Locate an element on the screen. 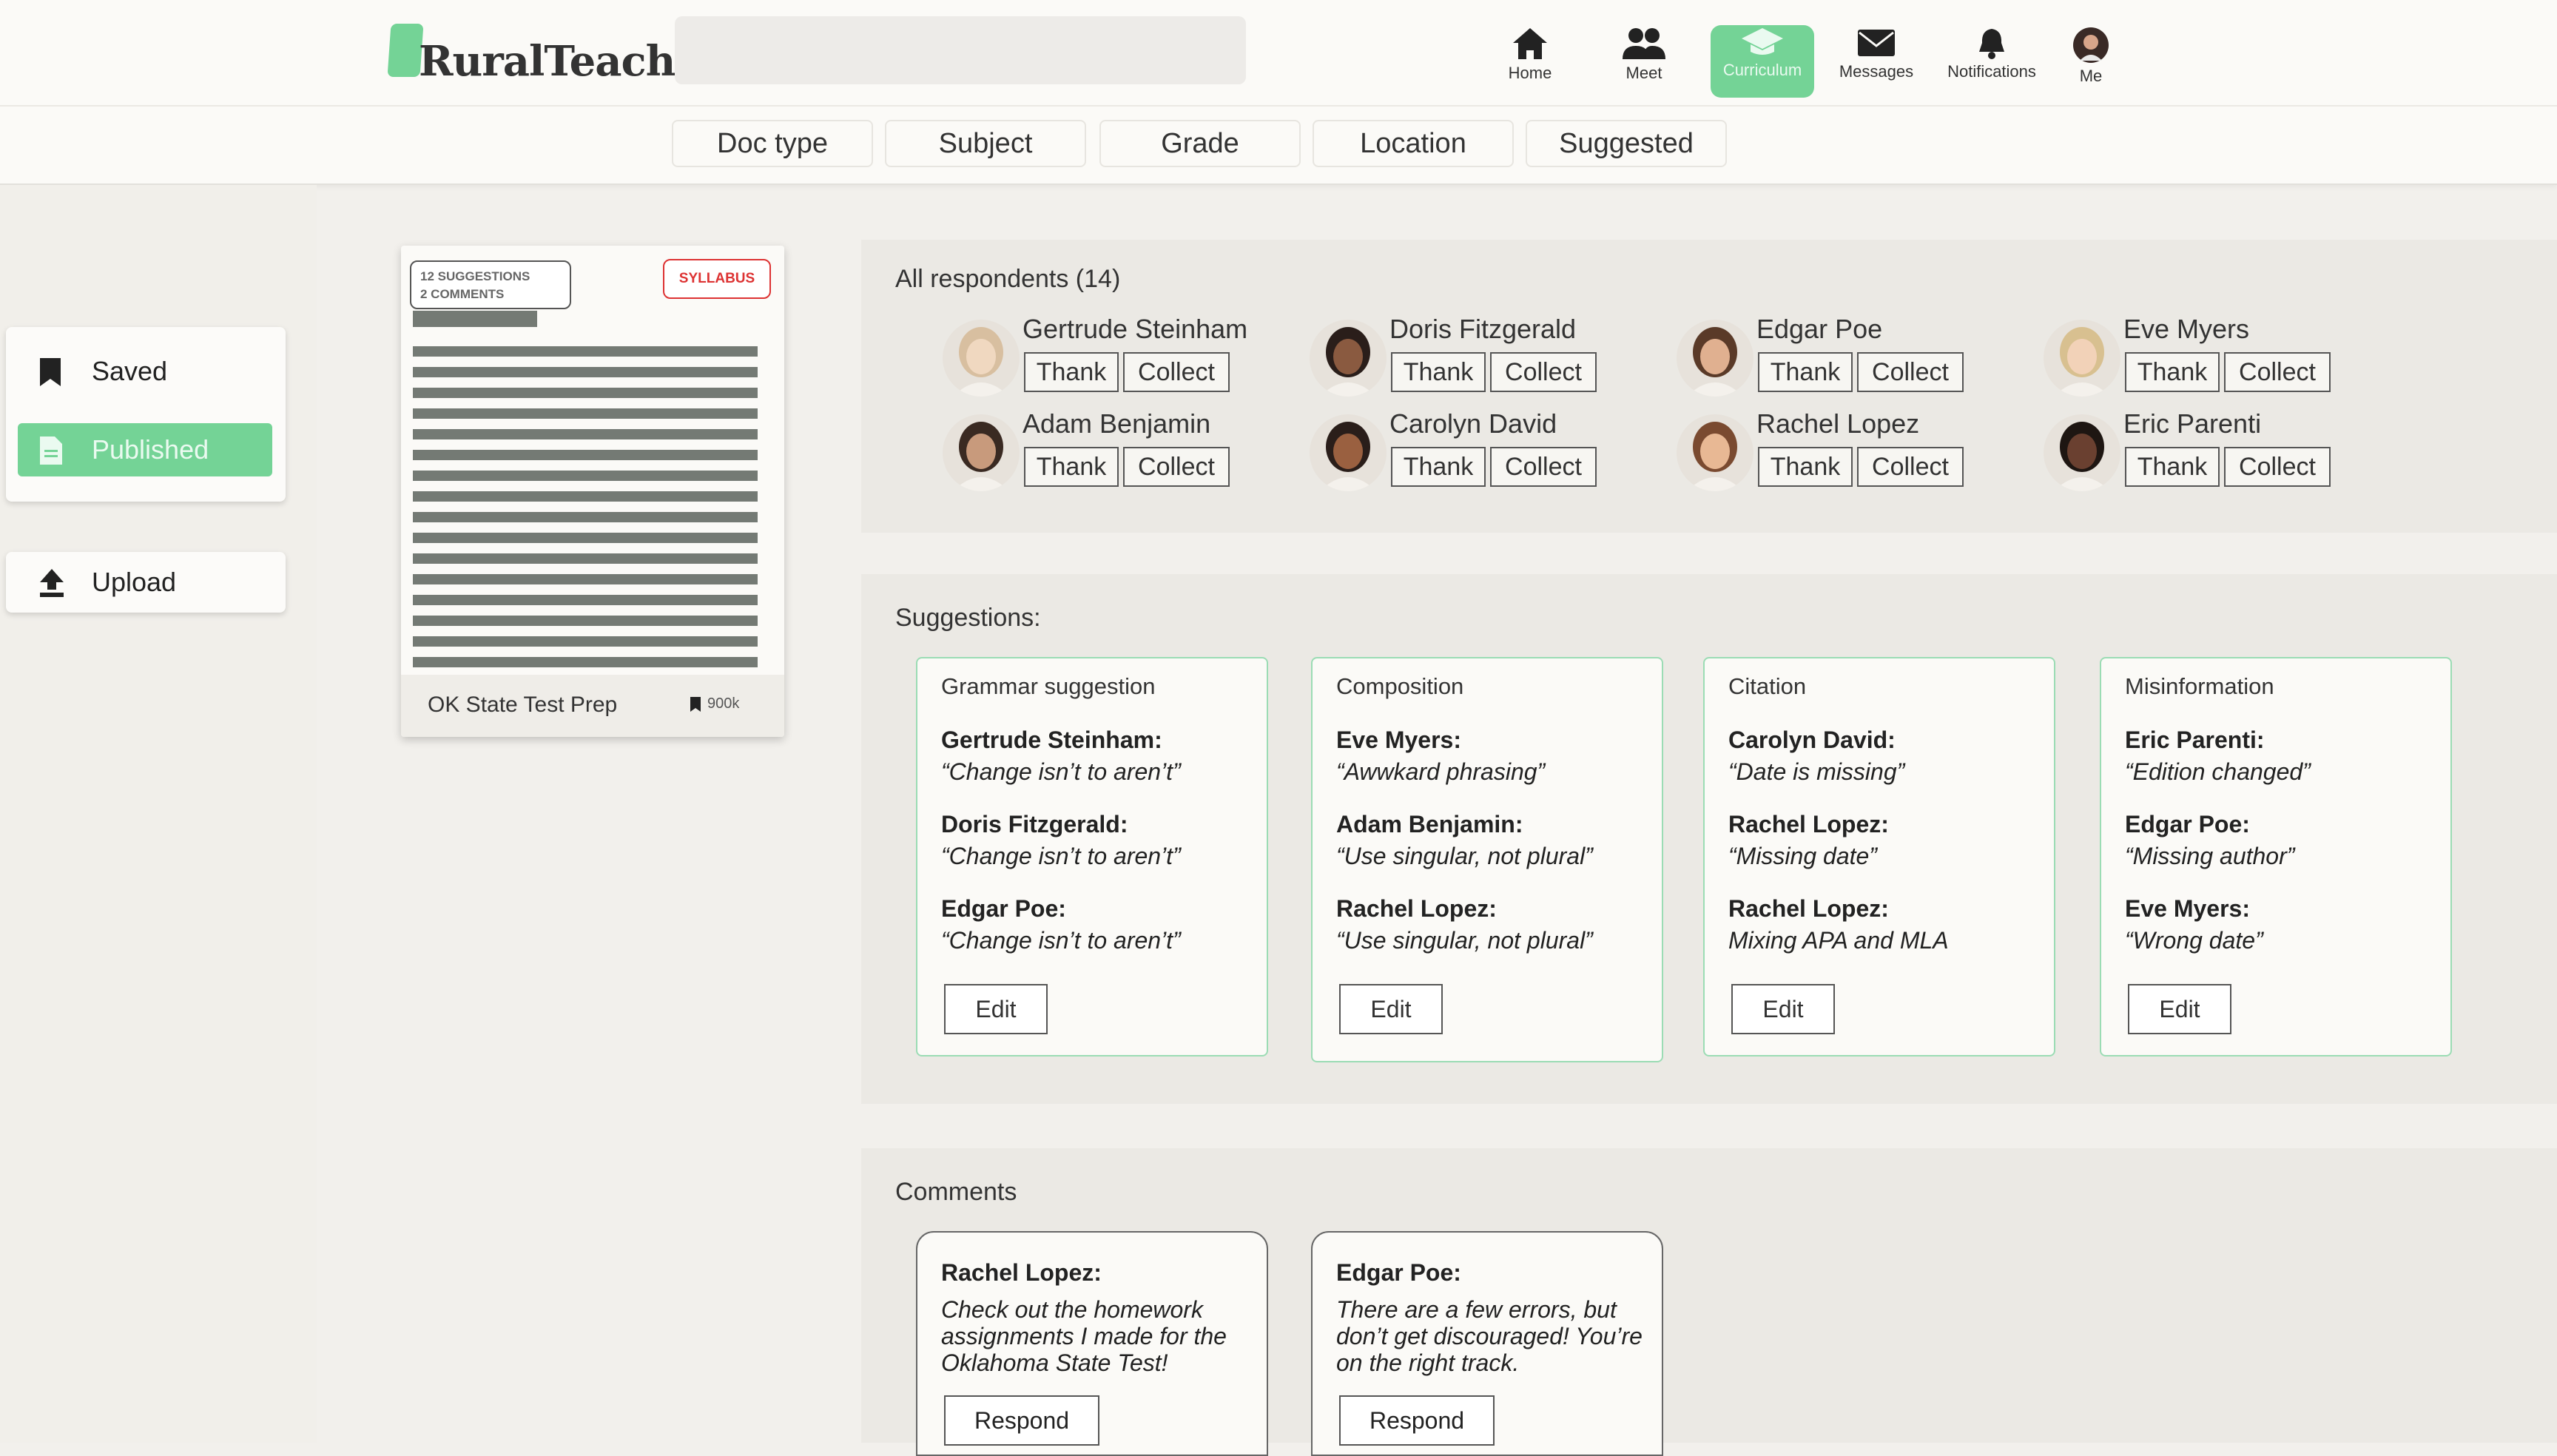 The image size is (2557, 1456). nav-curriculum: Curriculum is located at coordinates (1763, 62).